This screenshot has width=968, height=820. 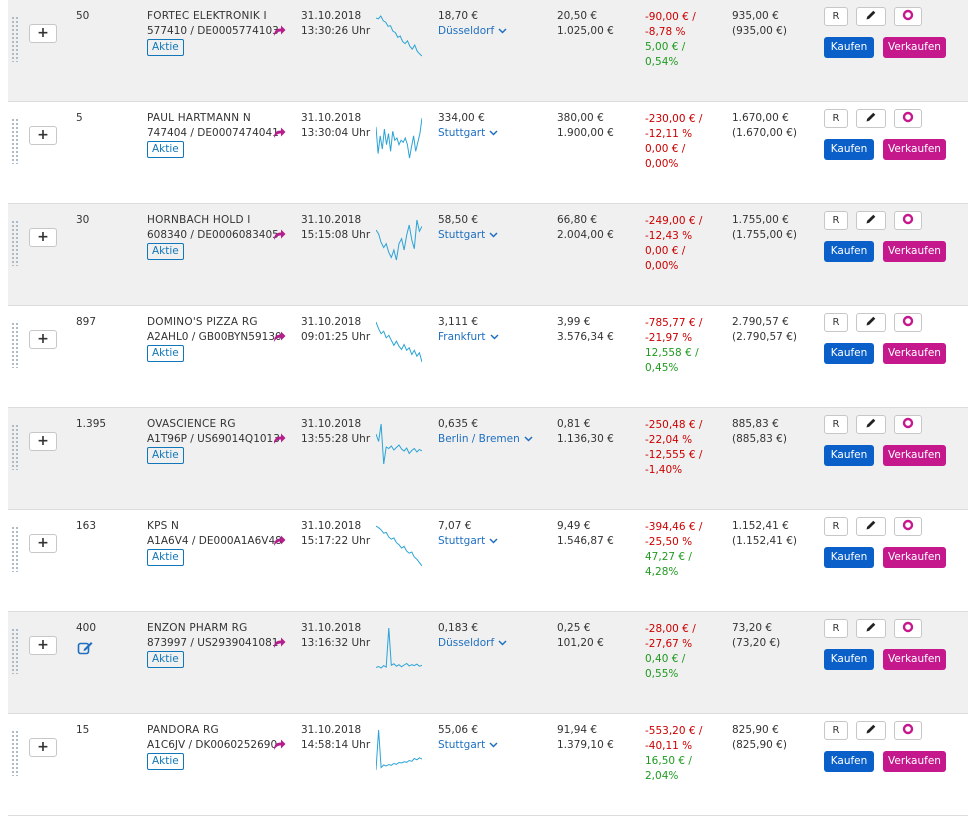 I want to click on exchange-select: Frankfurt, so click(x=468, y=337).